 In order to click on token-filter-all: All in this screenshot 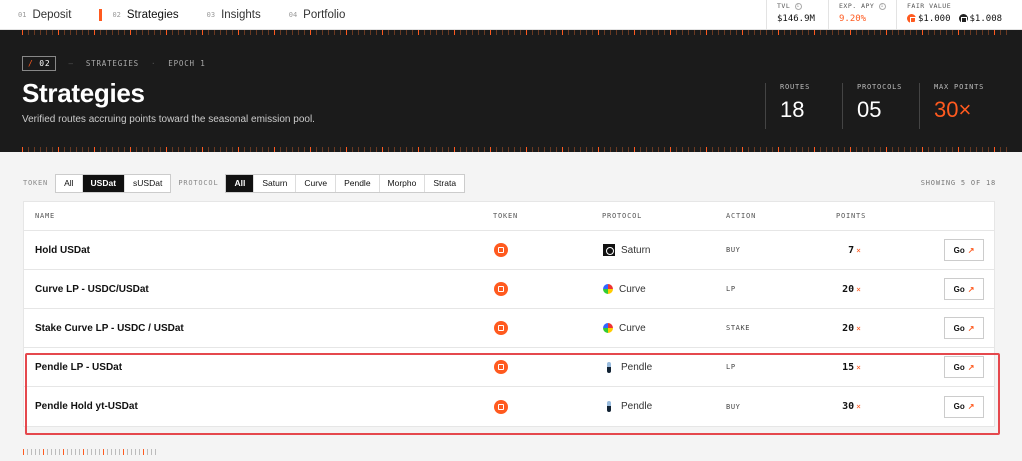, I will do `click(69, 183)`.